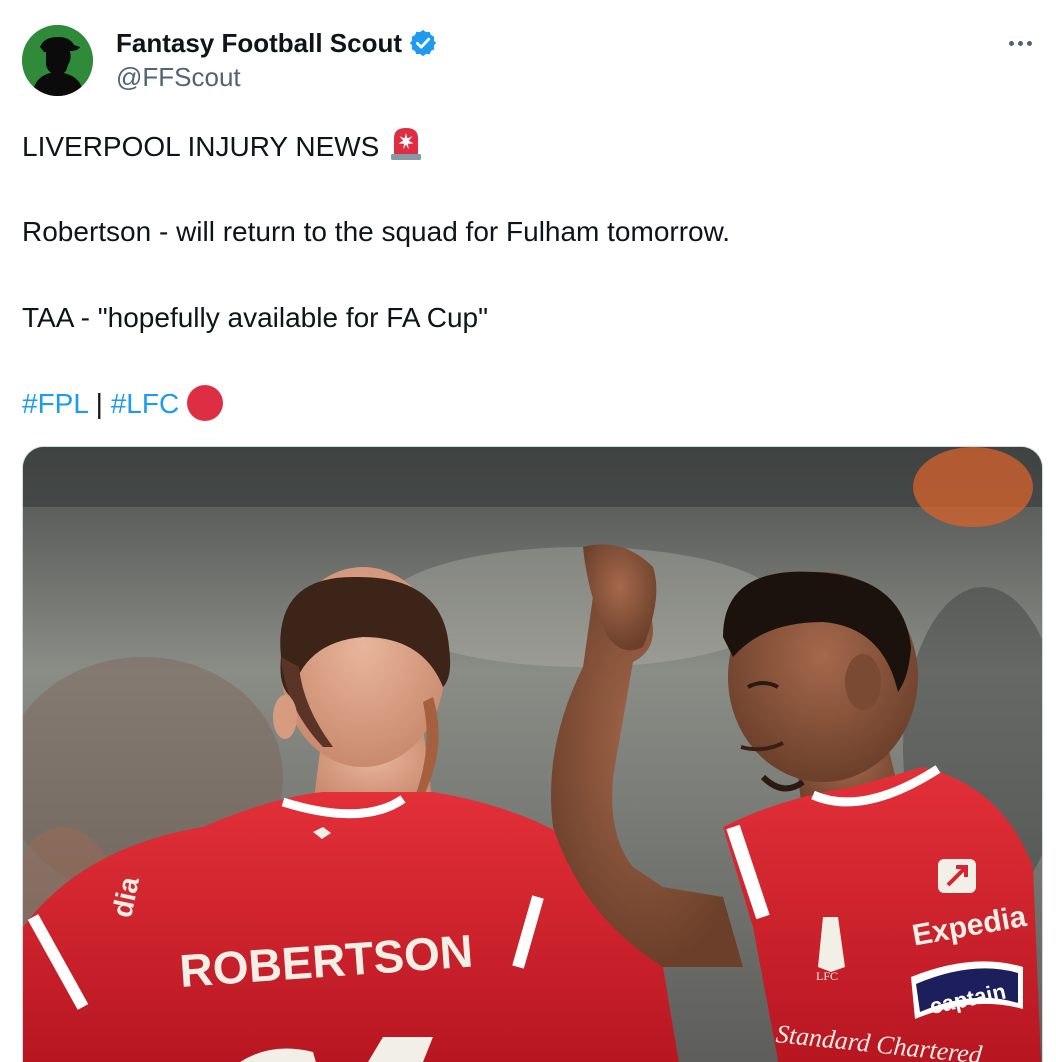  What do you see at coordinates (406, 143) in the screenshot?
I see `siren-icon` at bounding box center [406, 143].